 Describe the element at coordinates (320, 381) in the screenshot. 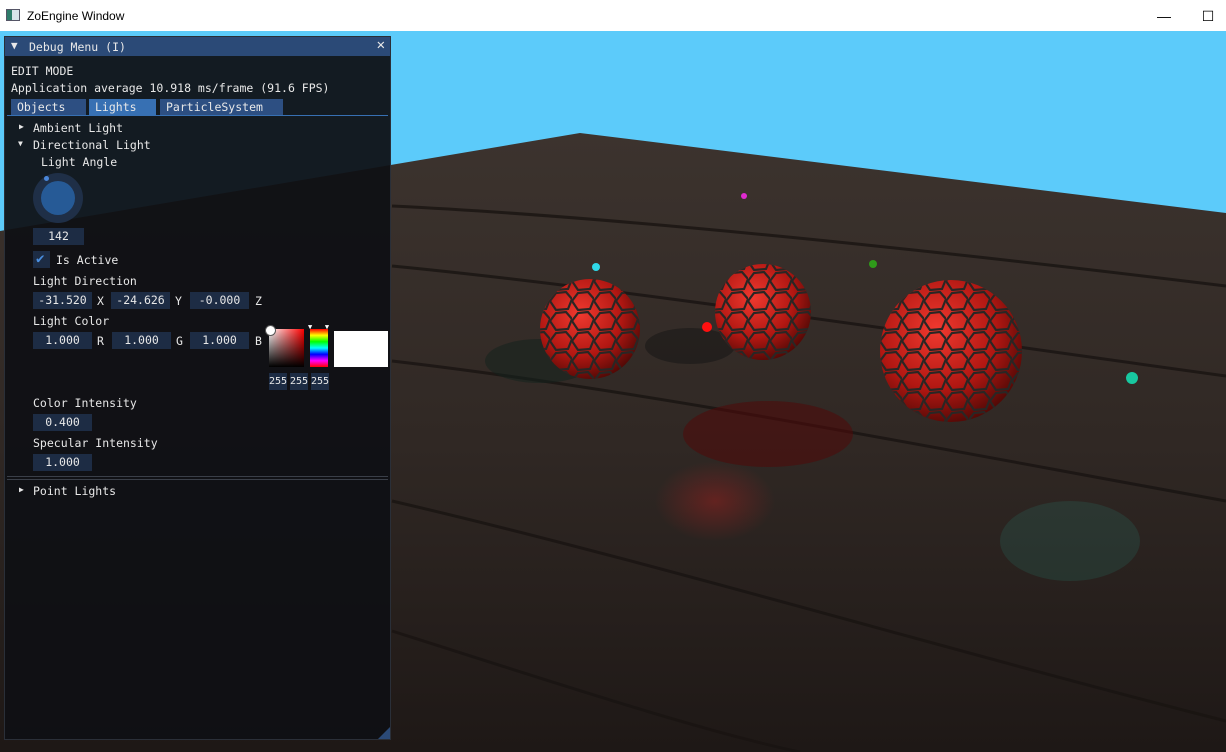

I see `color-byte-b-input: 255` at that location.